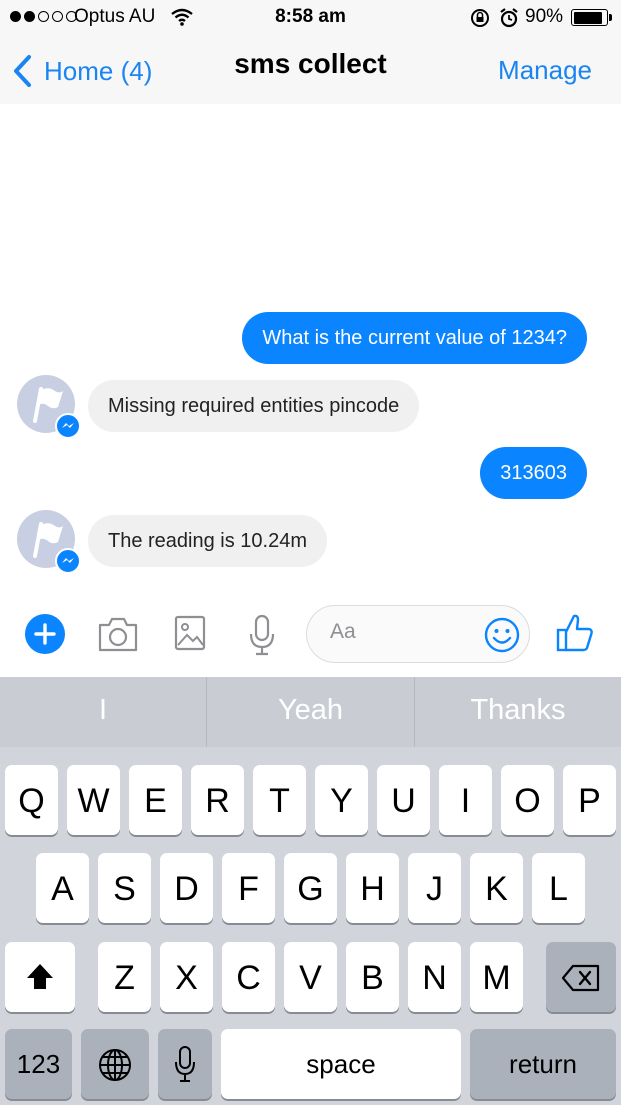  What do you see at coordinates (575, 633) in the screenshot?
I see `thumbs-up-icon` at bounding box center [575, 633].